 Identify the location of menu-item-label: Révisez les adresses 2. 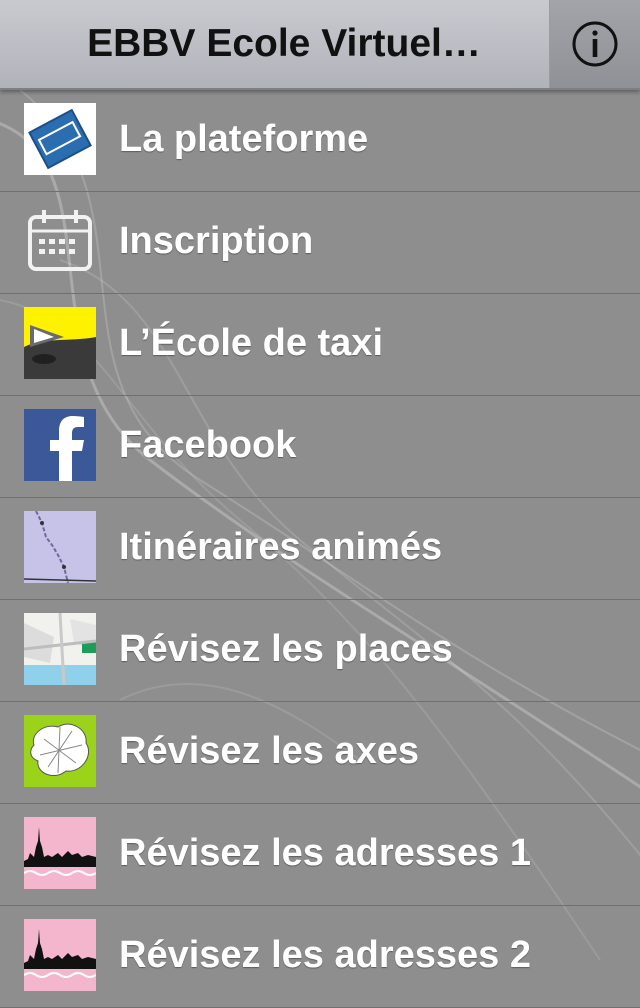
(325, 955).